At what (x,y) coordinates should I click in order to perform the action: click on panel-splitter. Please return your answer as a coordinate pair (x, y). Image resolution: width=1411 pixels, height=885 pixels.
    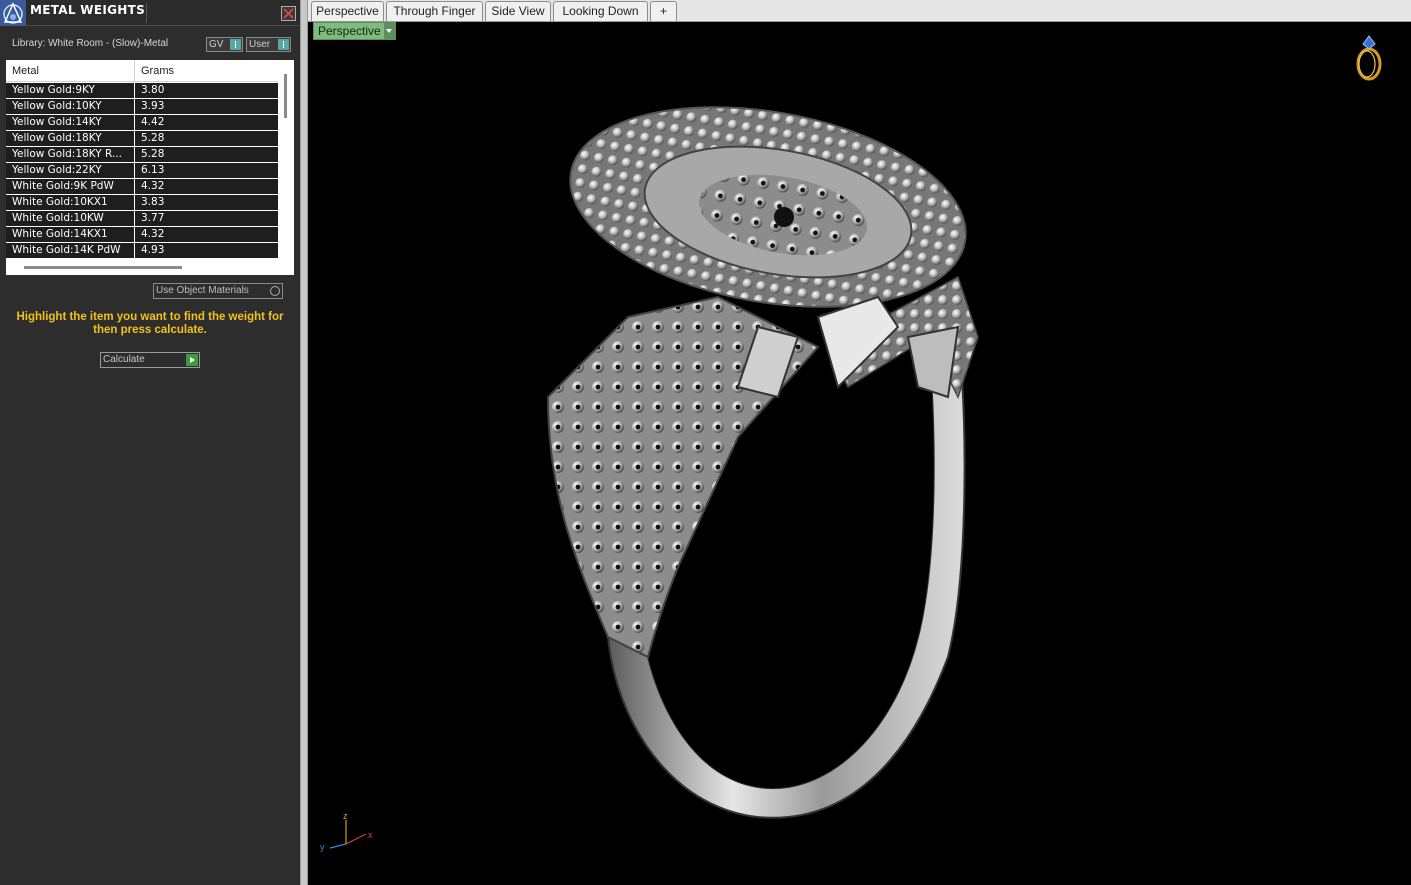
    Looking at the image, I should click on (304, 442).